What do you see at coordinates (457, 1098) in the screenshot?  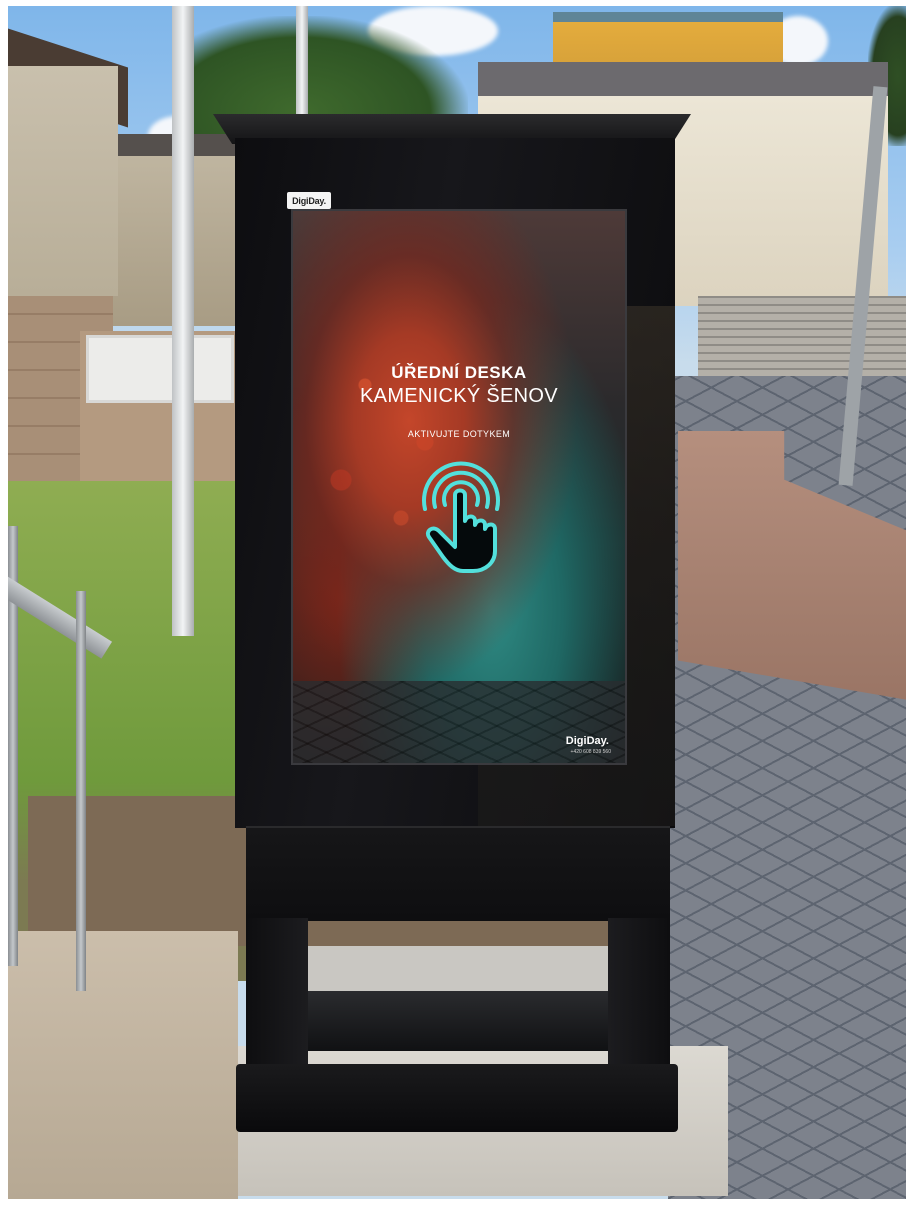 I see `kiosk-foot` at bounding box center [457, 1098].